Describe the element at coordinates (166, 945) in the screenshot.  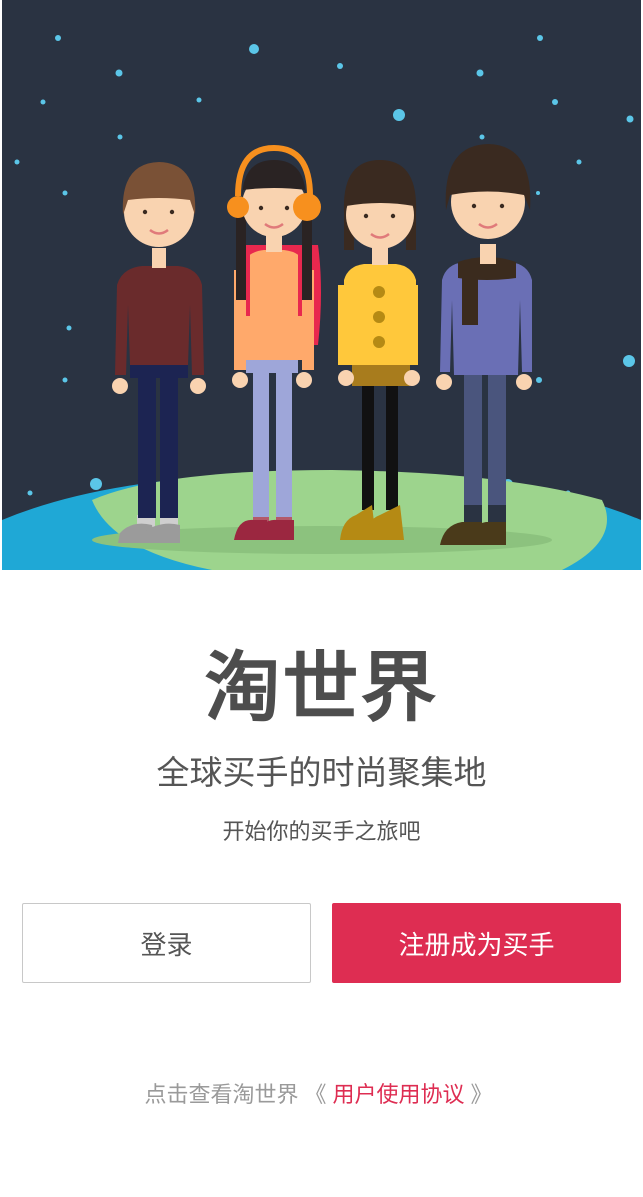
I see `login-button-label: 登录` at that location.